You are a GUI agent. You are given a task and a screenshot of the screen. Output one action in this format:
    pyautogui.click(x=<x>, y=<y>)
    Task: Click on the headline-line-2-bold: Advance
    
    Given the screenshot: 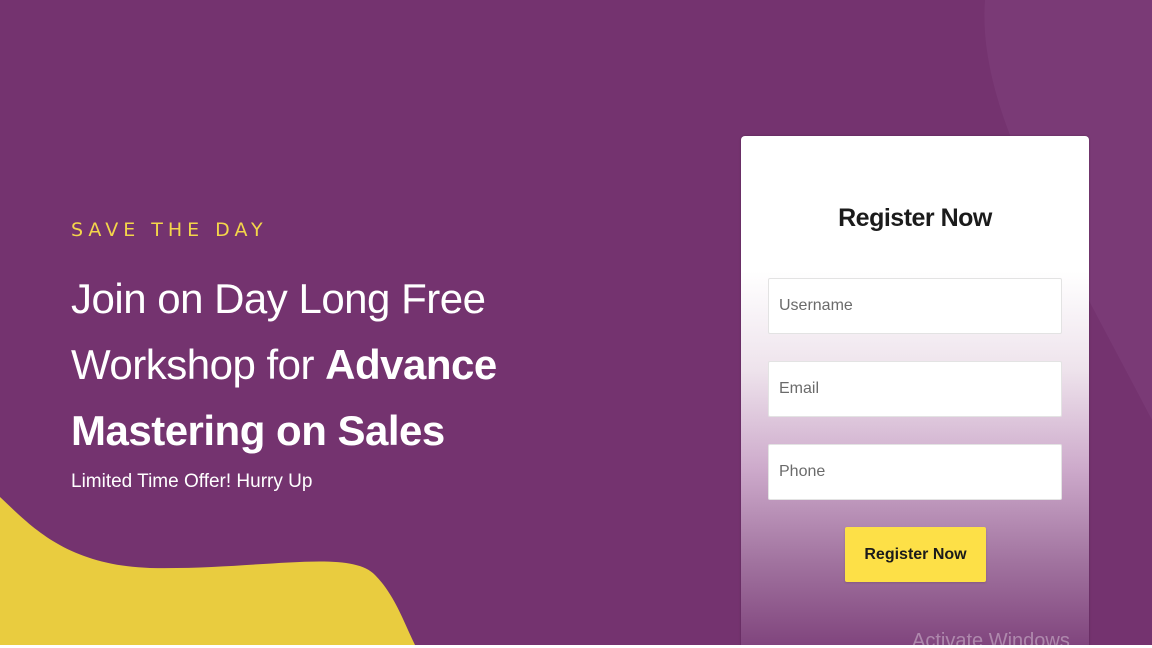 What is the action you would take?
    pyautogui.click(x=411, y=364)
    